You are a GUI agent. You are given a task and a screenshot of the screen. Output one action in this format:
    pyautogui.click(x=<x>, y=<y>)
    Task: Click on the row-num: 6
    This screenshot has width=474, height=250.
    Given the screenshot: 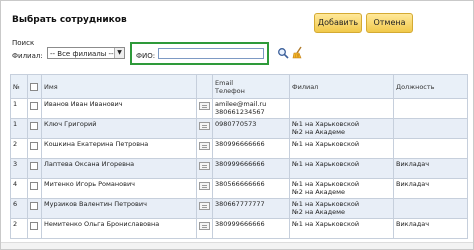 What is the action you would take?
    pyautogui.click(x=19, y=208)
    